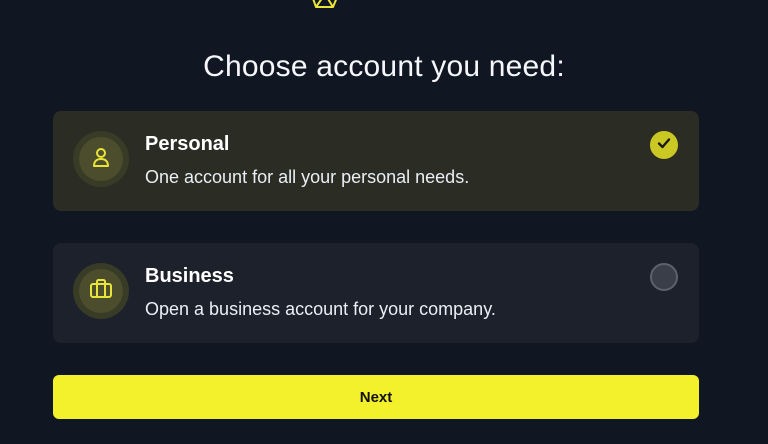  Describe the element at coordinates (664, 277) in the screenshot. I see `radio-business` at that location.